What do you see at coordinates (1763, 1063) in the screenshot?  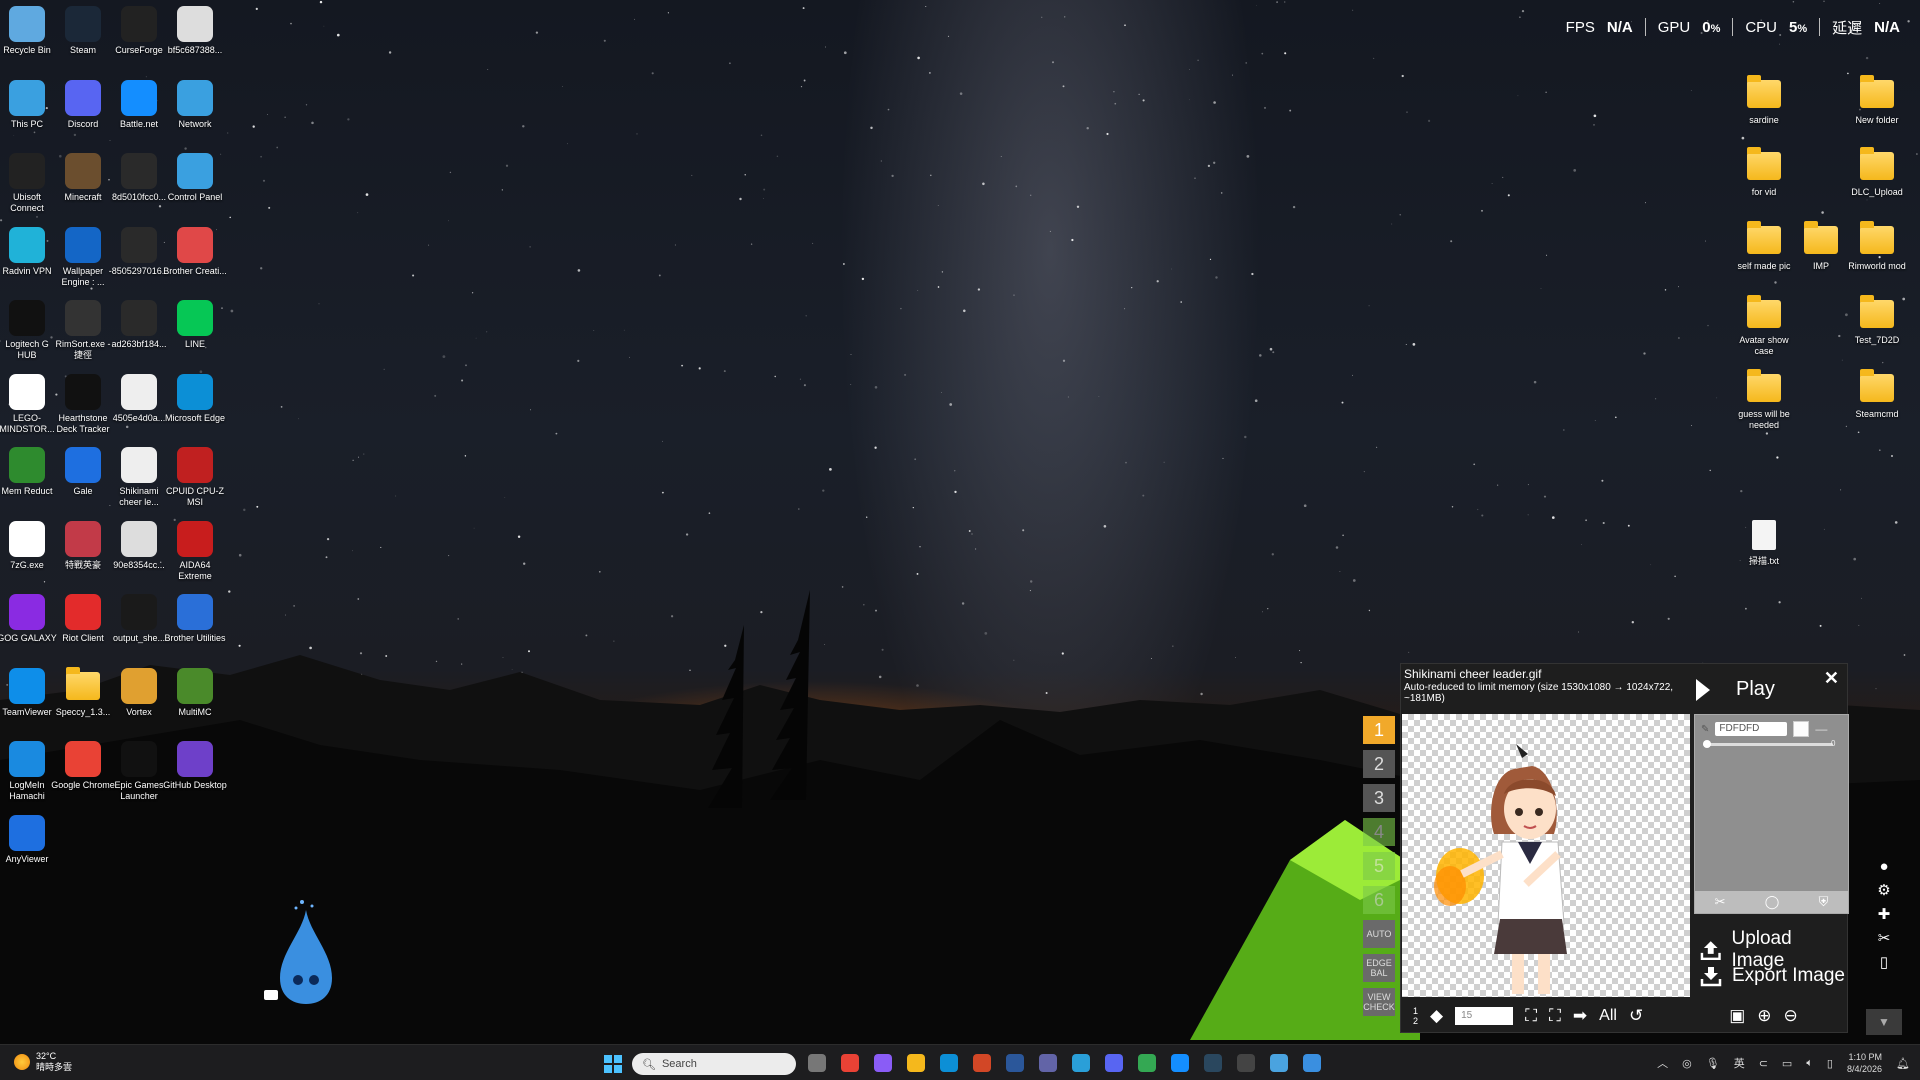 I see `input-mode-icon: ⊂` at bounding box center [1763, 1063].